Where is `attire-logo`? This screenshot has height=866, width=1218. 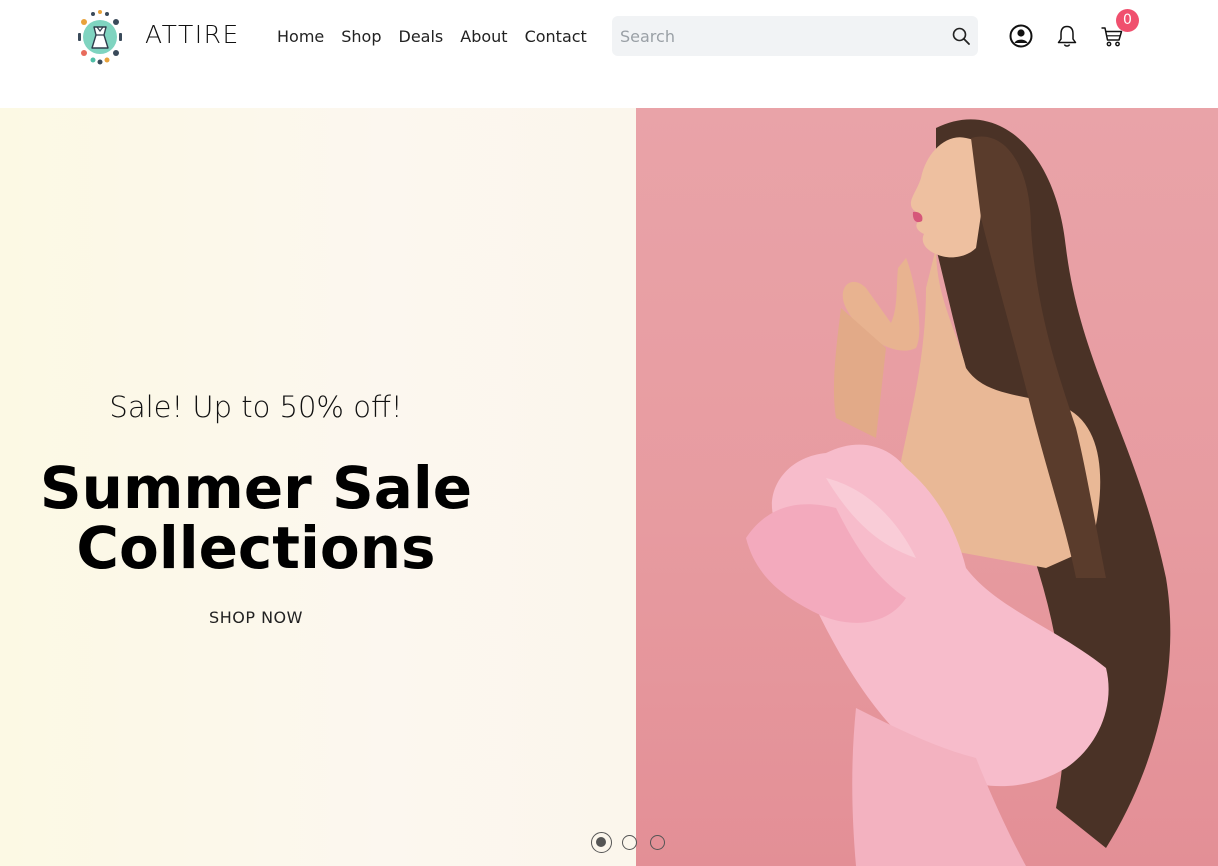 attire-logo is located at coordinates (100, 37).